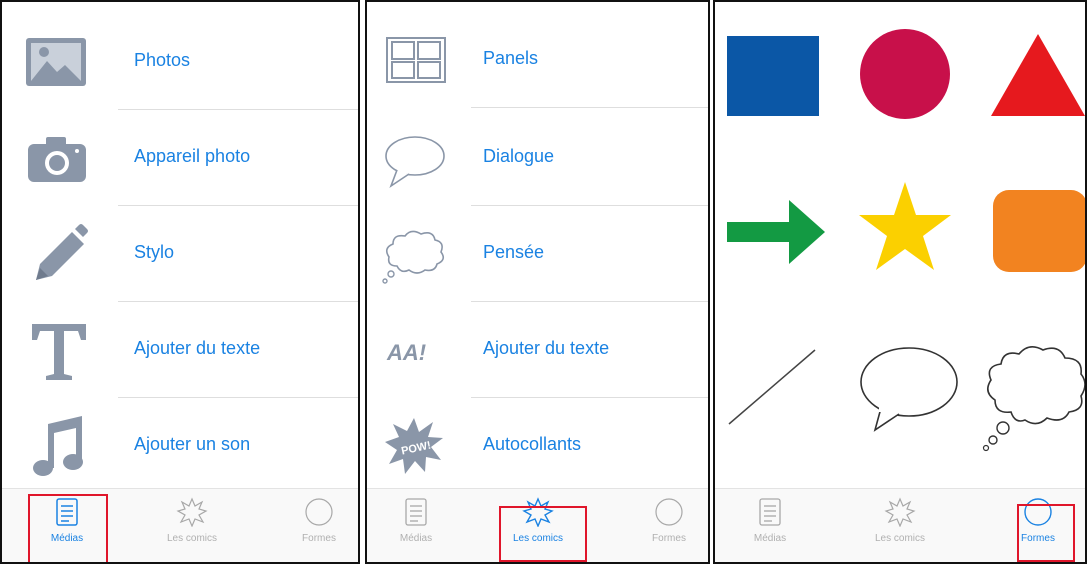 This screenshot has height=564, width=1087. I want to click on music-note-icon, so click(56, 446).